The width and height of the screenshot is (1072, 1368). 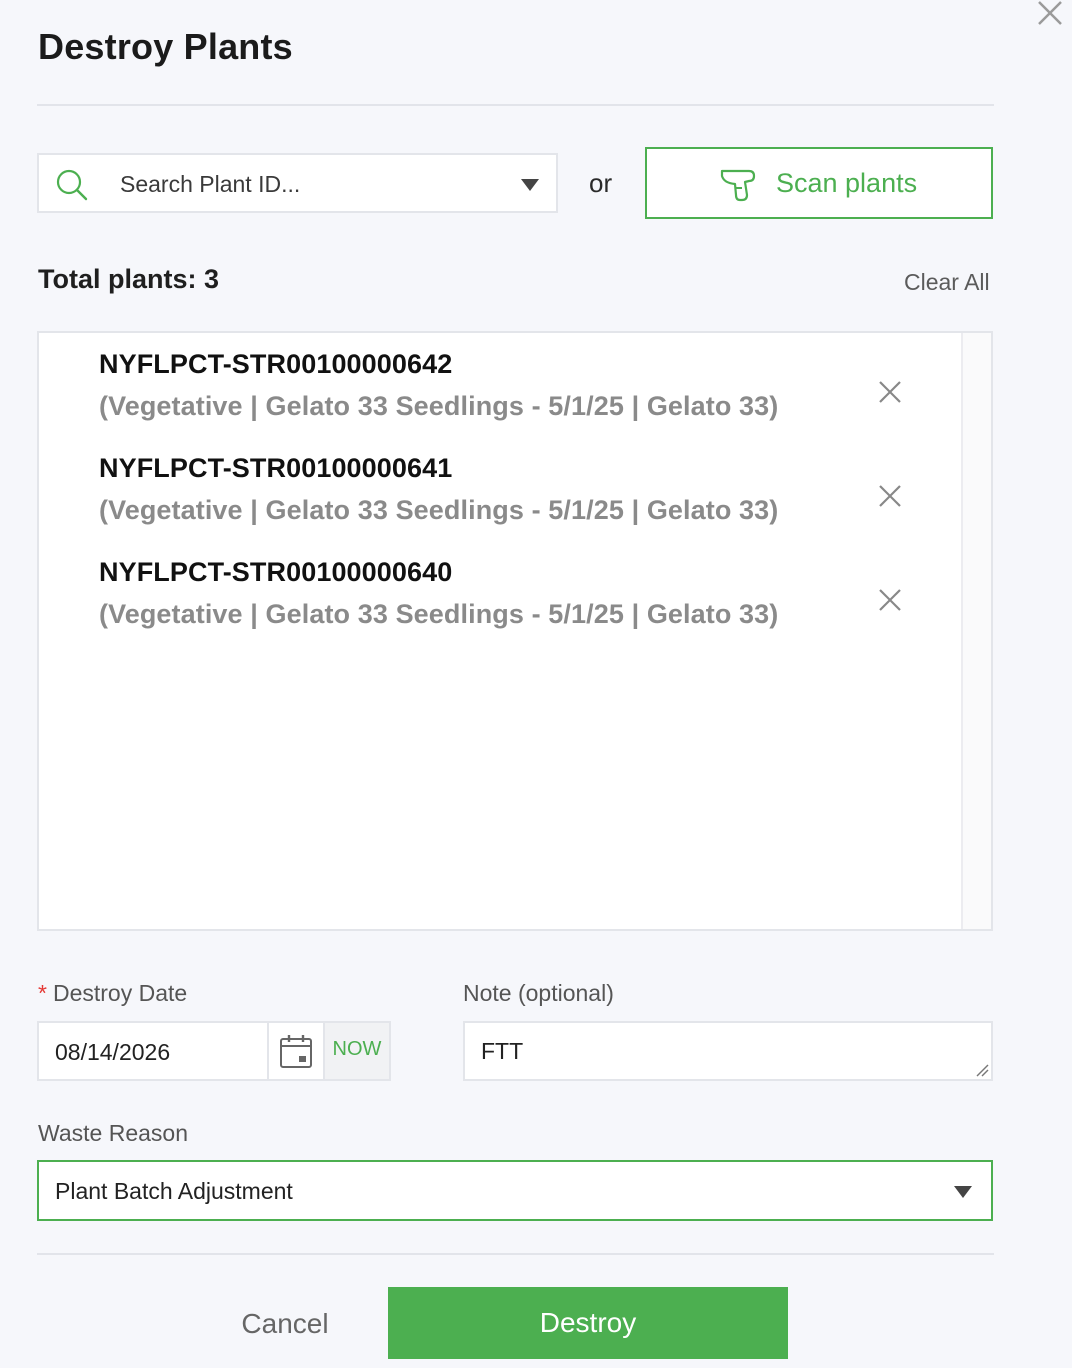 I want to click on barcode-scanner-icon, so click(x=738, y=185).